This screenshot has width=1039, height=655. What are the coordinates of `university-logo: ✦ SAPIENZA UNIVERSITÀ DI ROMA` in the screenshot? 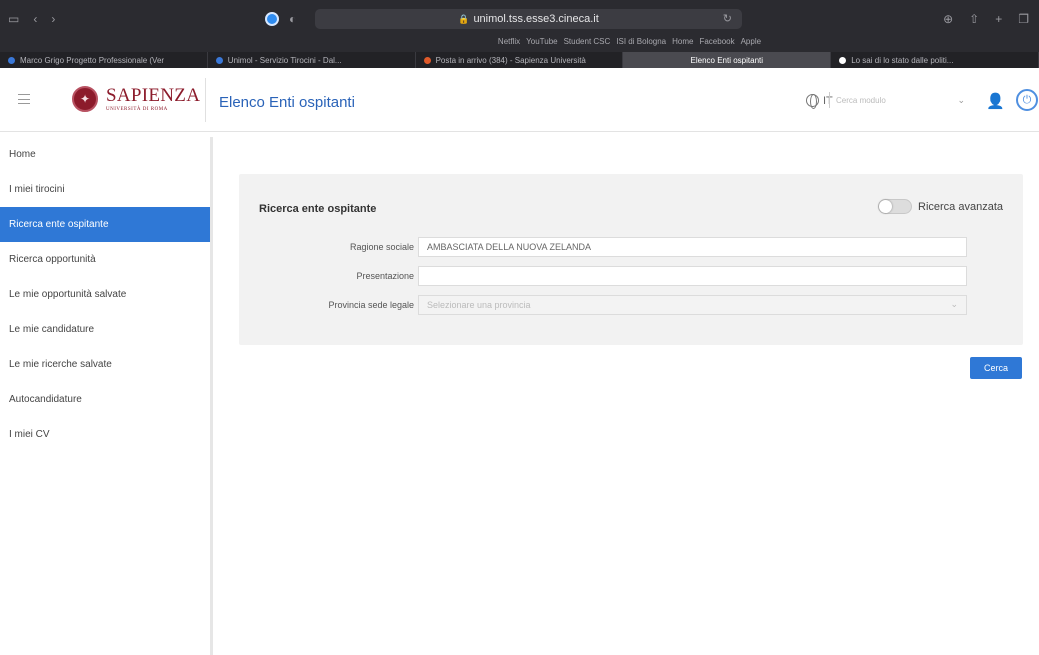 It's located at (136, 99).